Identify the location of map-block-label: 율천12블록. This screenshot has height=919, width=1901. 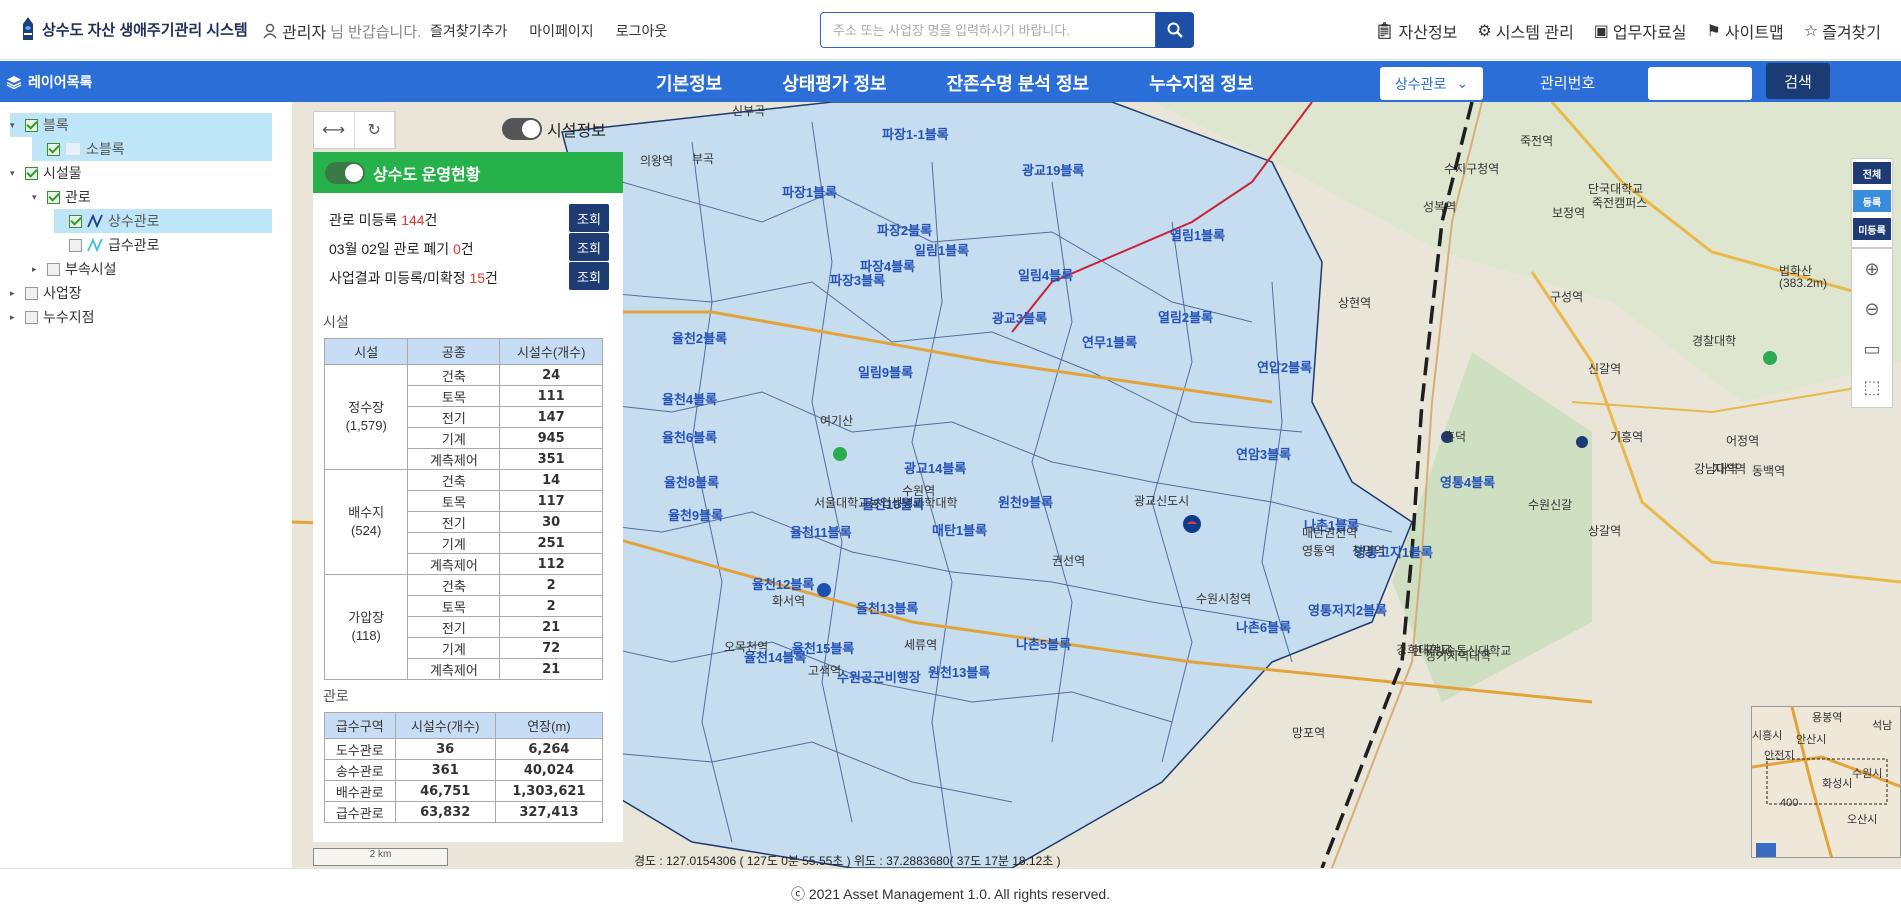
(783, 583).